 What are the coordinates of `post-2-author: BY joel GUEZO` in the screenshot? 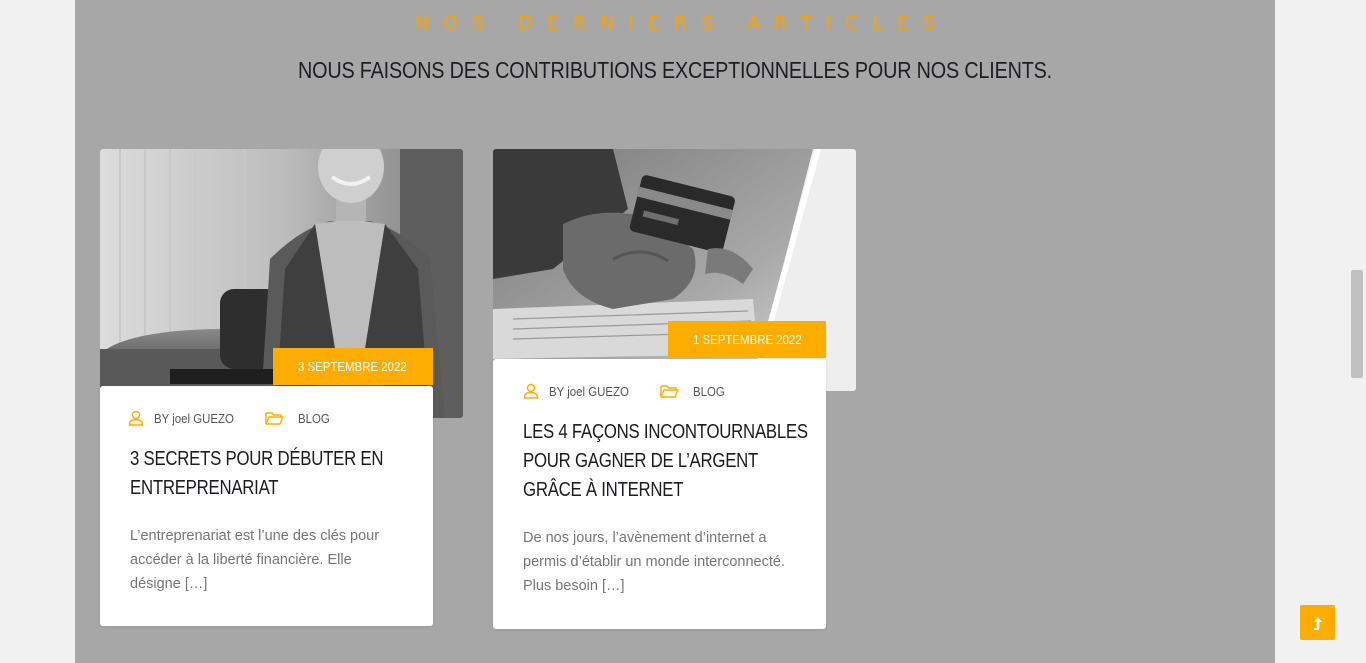 It's located at (589, 391).